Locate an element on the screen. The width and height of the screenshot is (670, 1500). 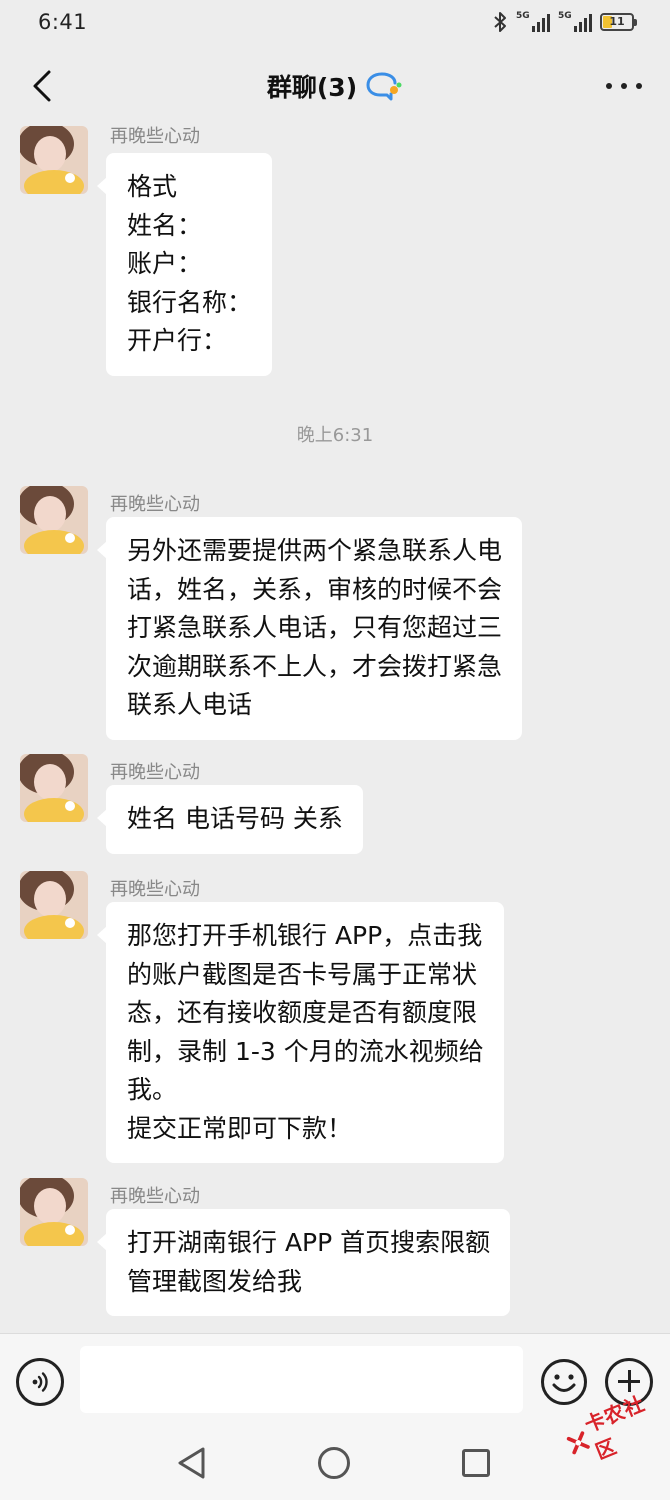
signal-2-icon: 5G is located at coordinates (575, 21).